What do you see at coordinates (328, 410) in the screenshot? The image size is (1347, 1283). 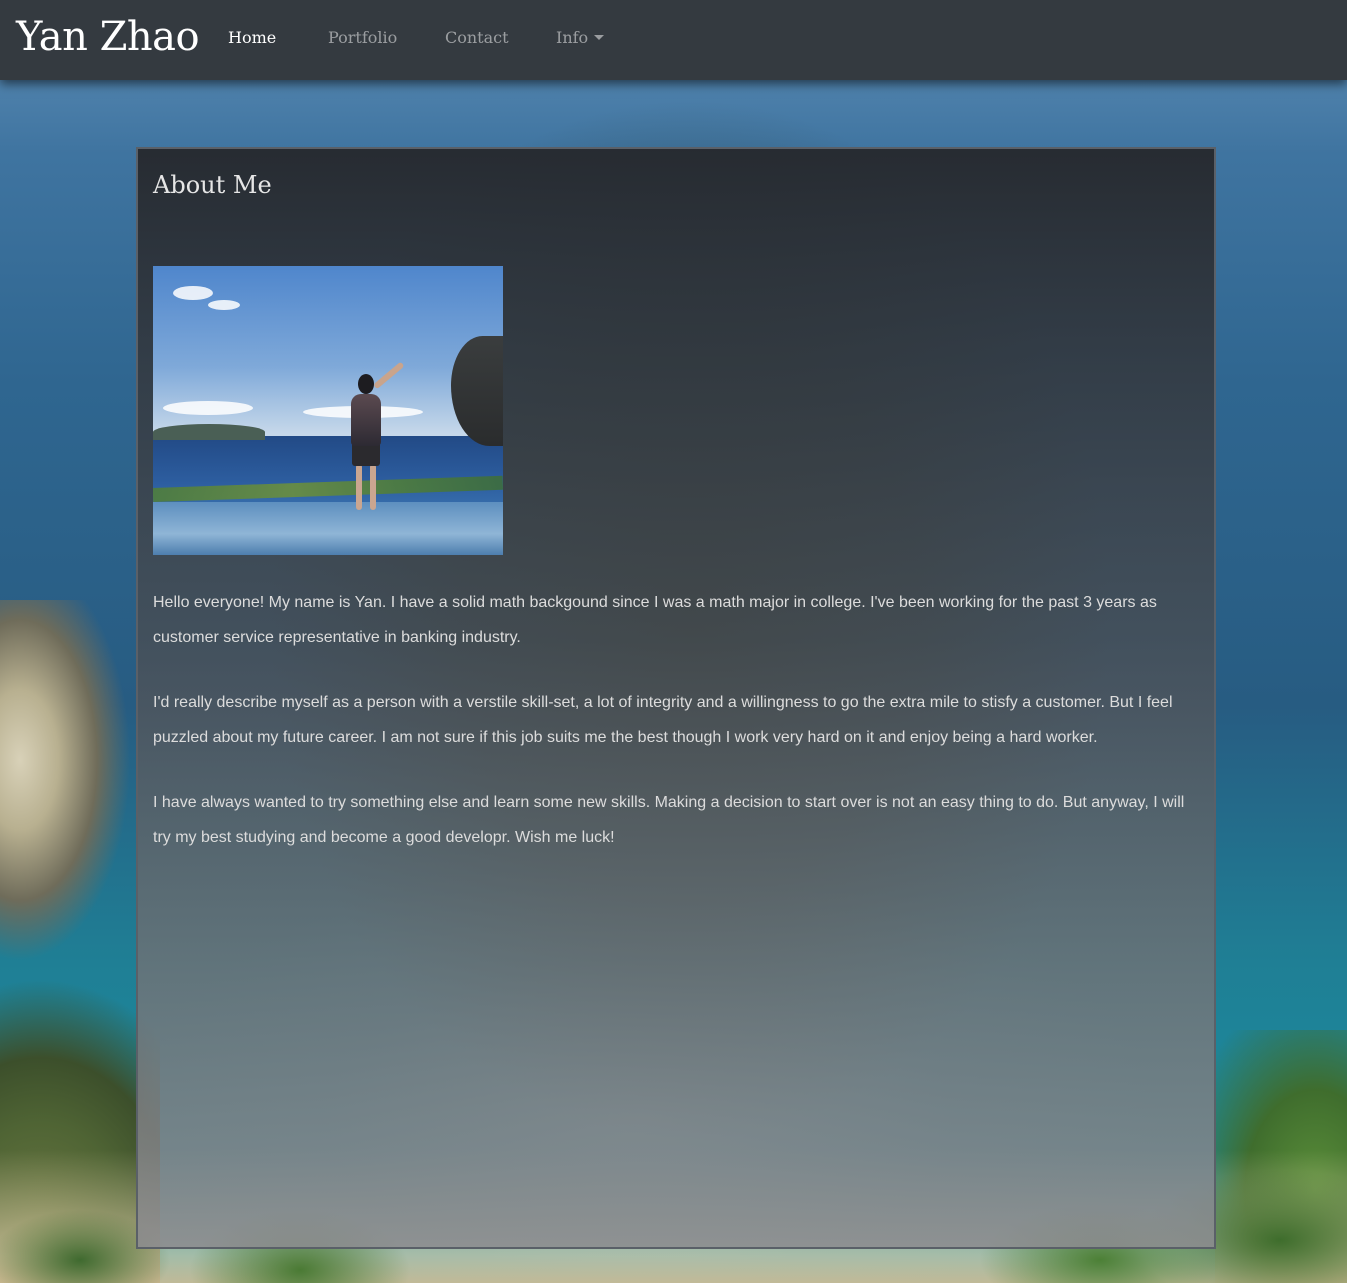 I see `profile-photo` at bounding box center [328, 410].